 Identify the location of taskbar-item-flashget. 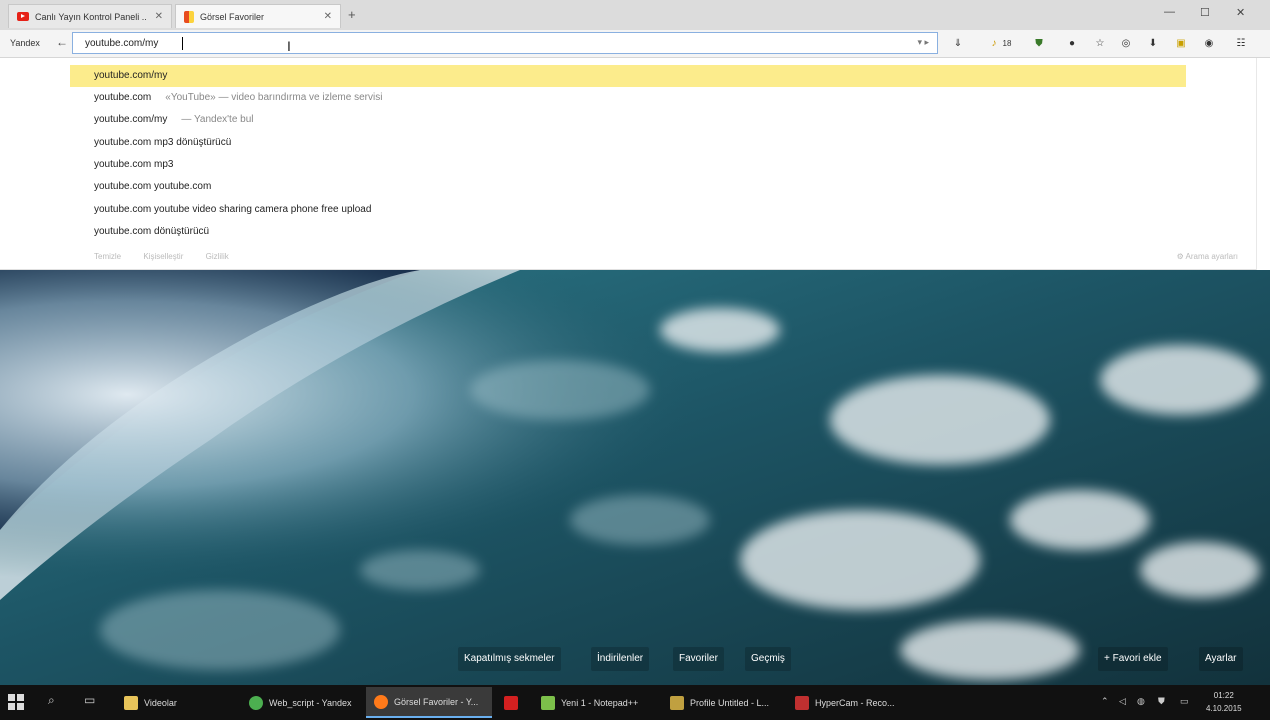
(513, 702).